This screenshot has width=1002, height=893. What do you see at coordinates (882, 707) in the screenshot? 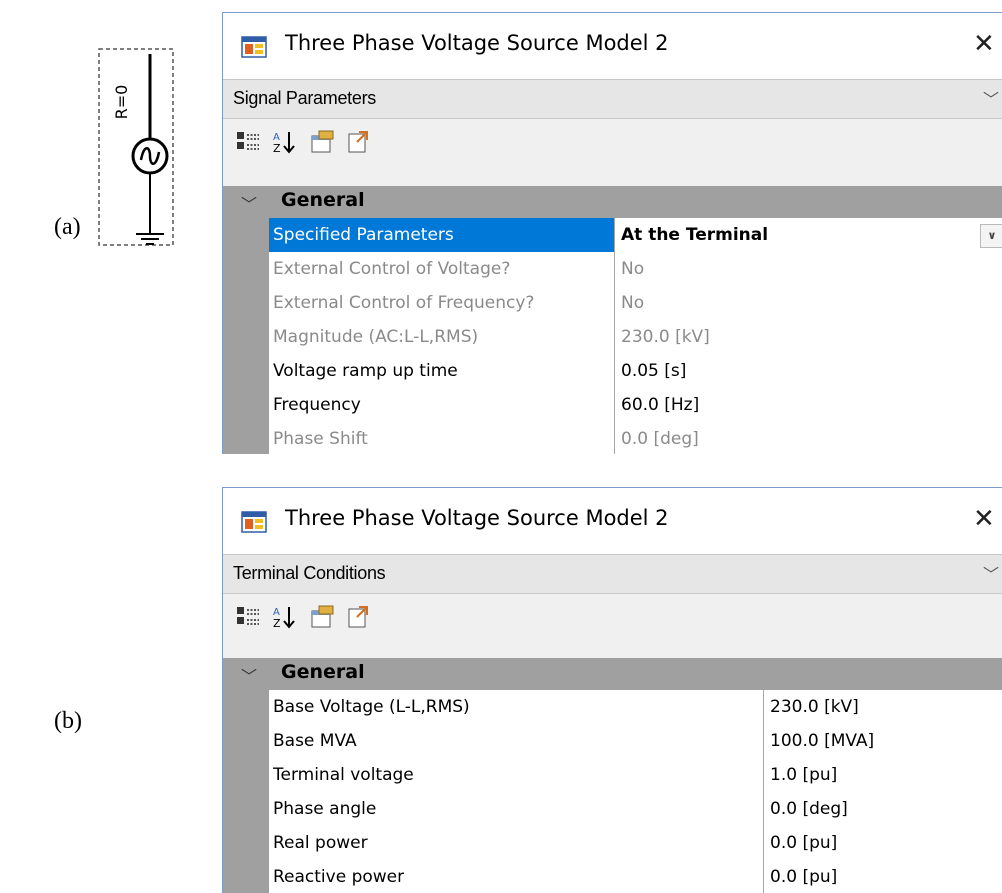
I see `property-value-input: 230.0 [kV]` at bounding box center [882, 707].